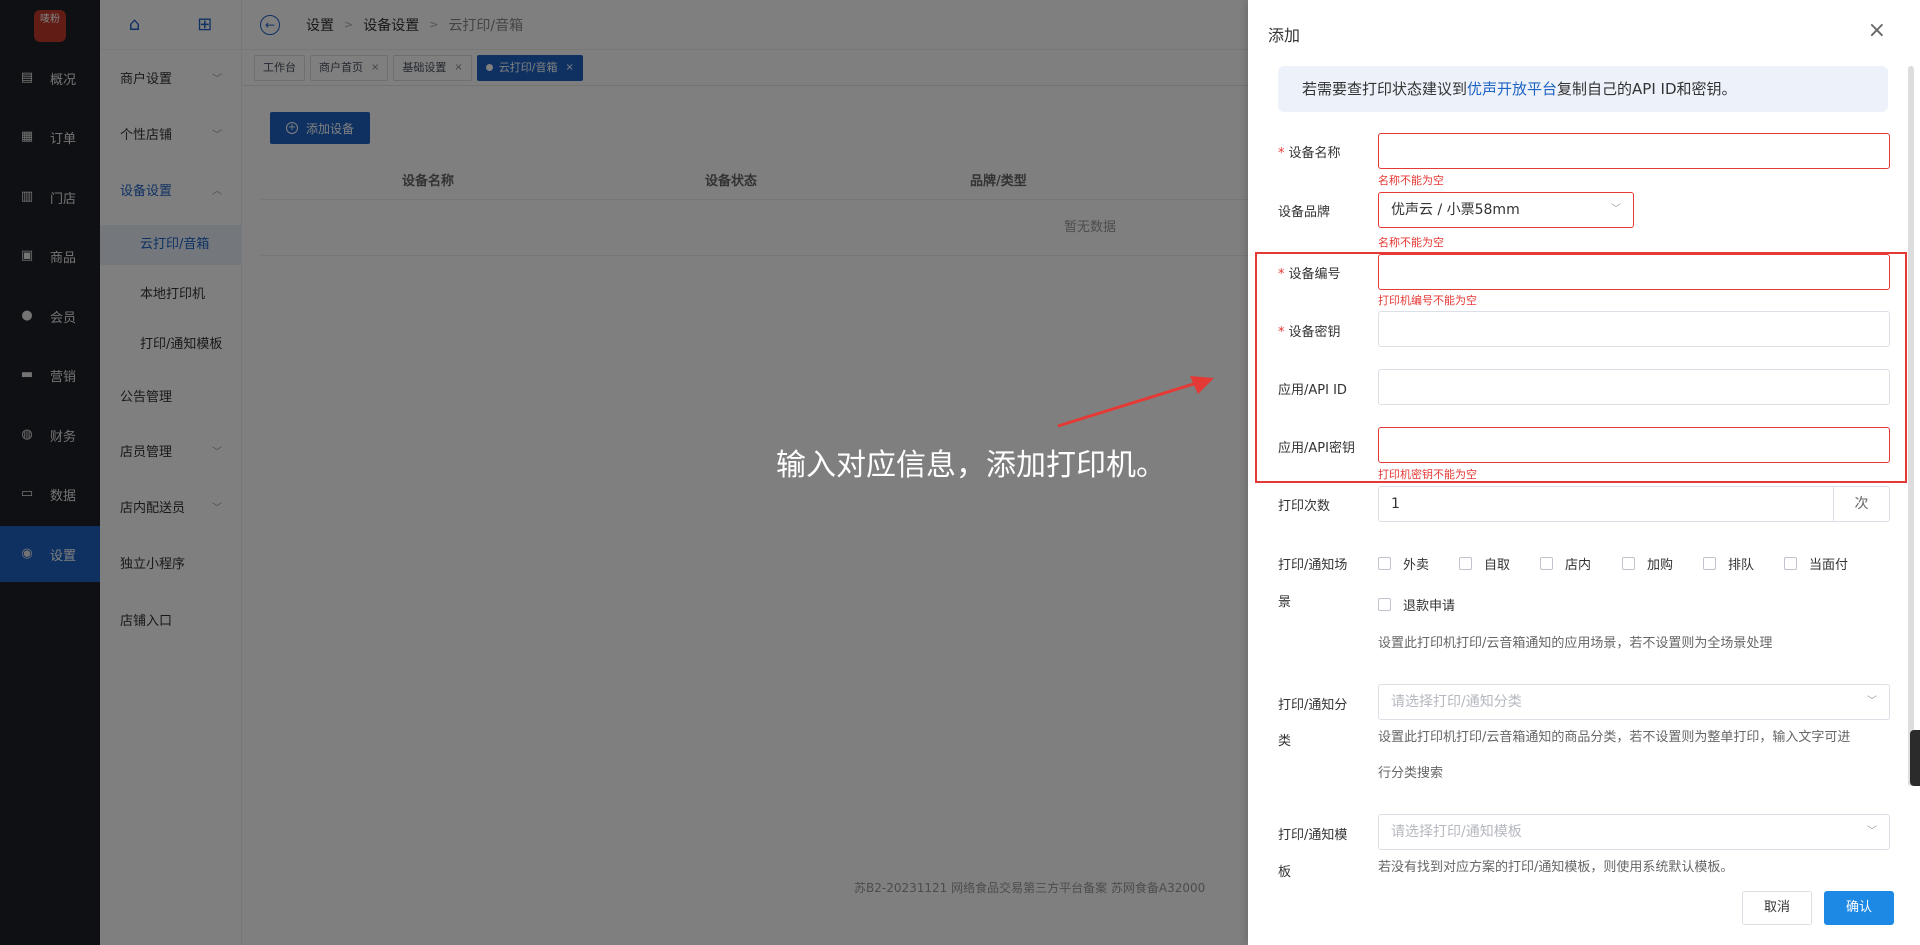 The height and width of the screenshot is (945, 1920). Describe the element at coordinates (1777, 908) in the screenshot. I see `cancel-button: 取消` at that location.